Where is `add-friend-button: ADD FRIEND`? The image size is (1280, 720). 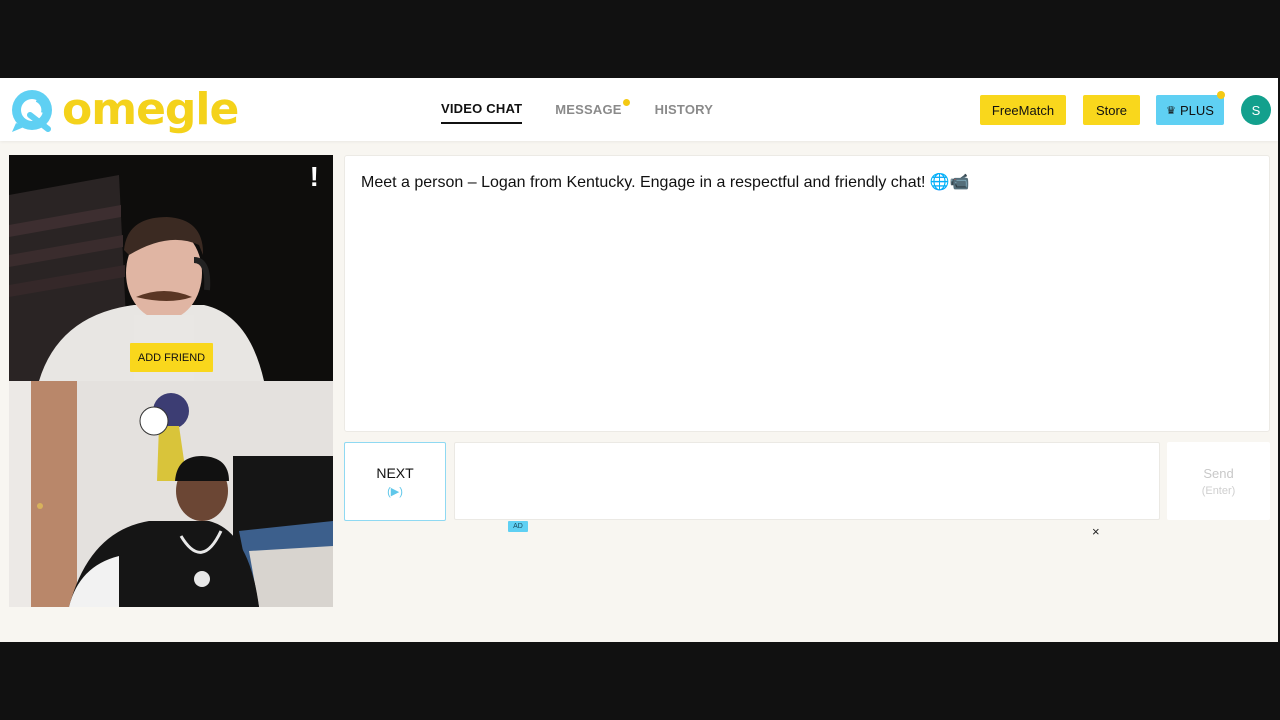 add-friend-button: ADD FRIEND is located at coordinates (171, 357).